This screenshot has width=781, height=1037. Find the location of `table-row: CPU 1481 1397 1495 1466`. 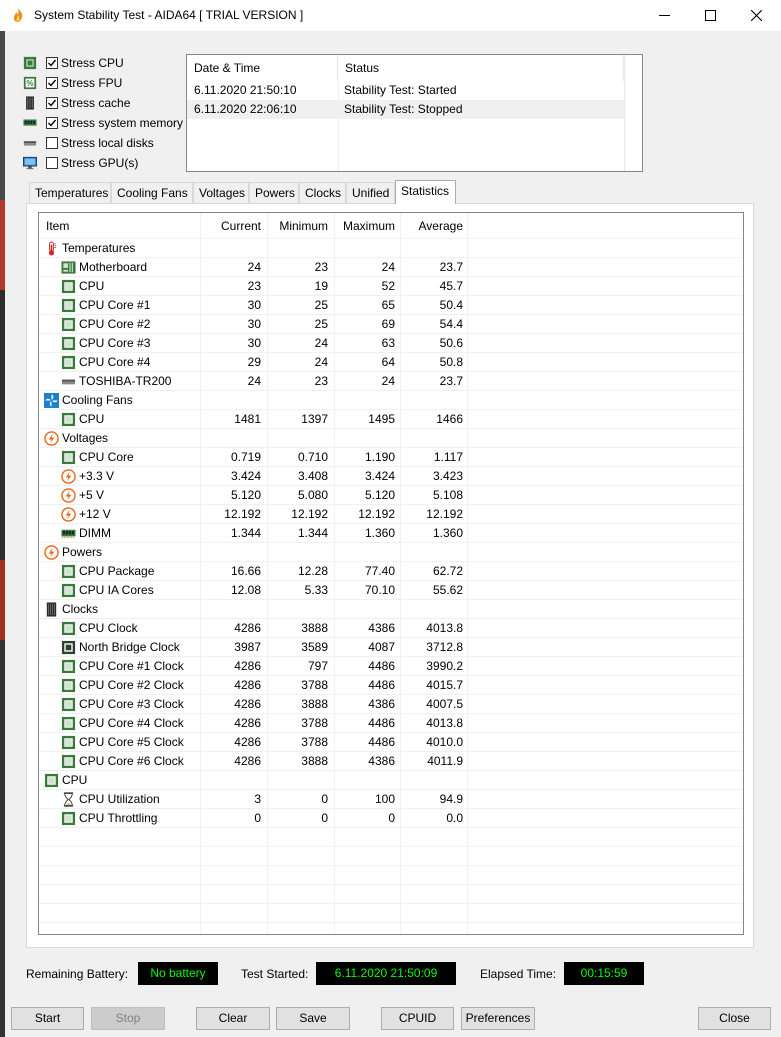

table-row: CPU 1481 1397 1495 1466 is located at coordinates (391, 419).